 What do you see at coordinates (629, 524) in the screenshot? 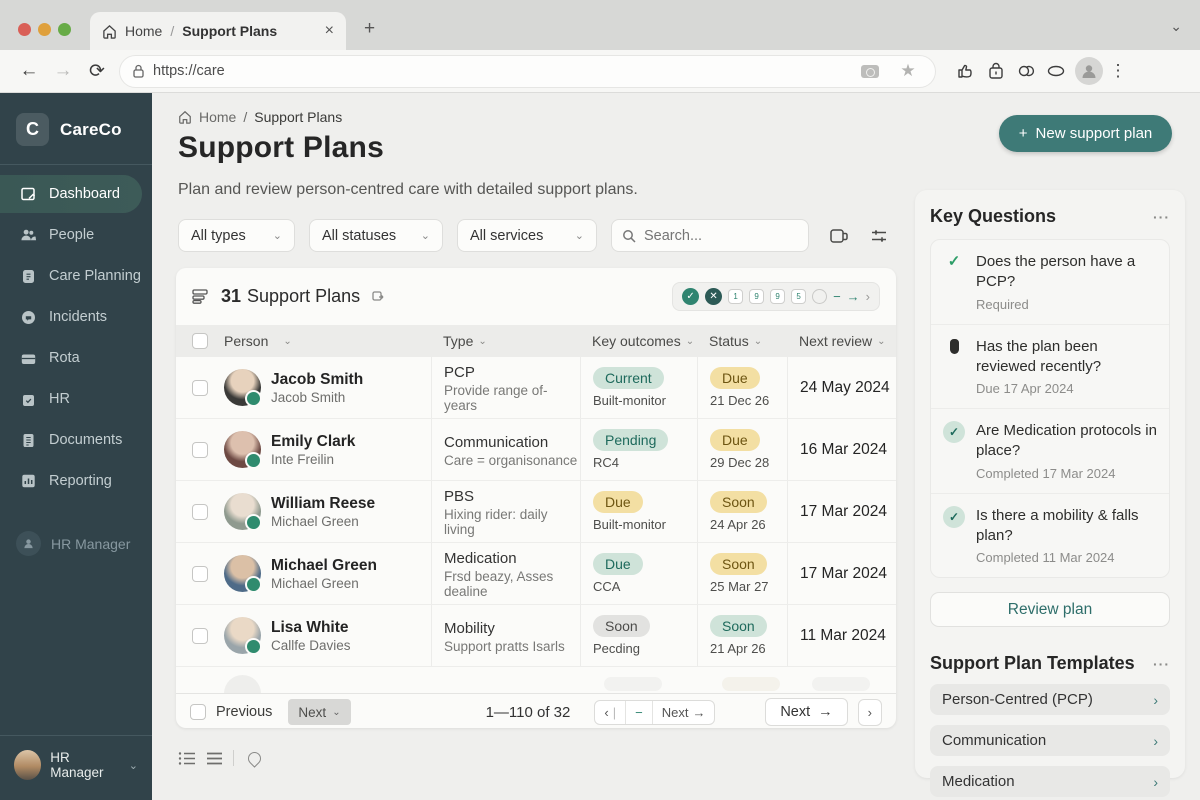
I see `outcome-sub: Built-monitor` at bounding box center [629, 524].